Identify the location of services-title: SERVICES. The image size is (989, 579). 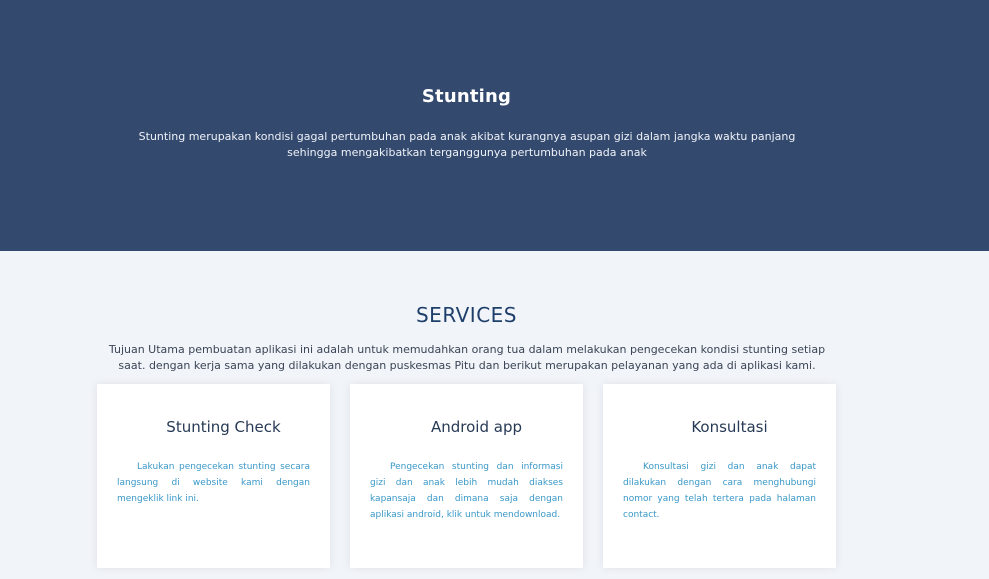
(466, 315).